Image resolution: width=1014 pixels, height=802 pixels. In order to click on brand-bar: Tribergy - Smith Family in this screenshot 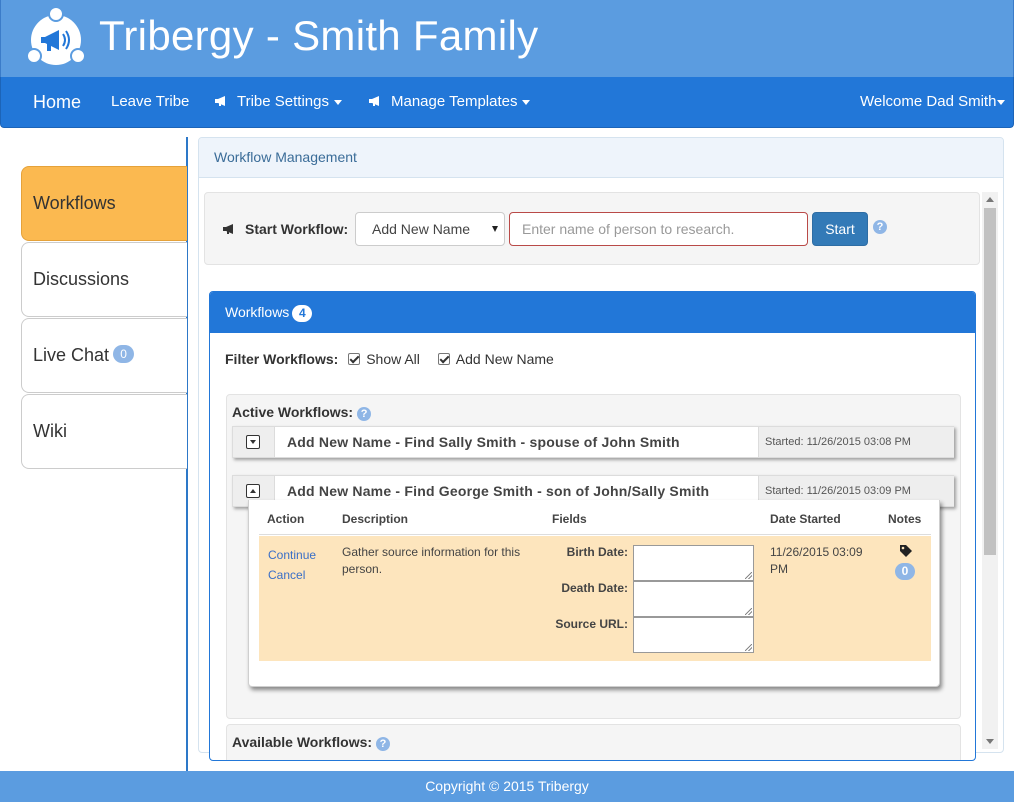, I will do `click(507, 38)`.